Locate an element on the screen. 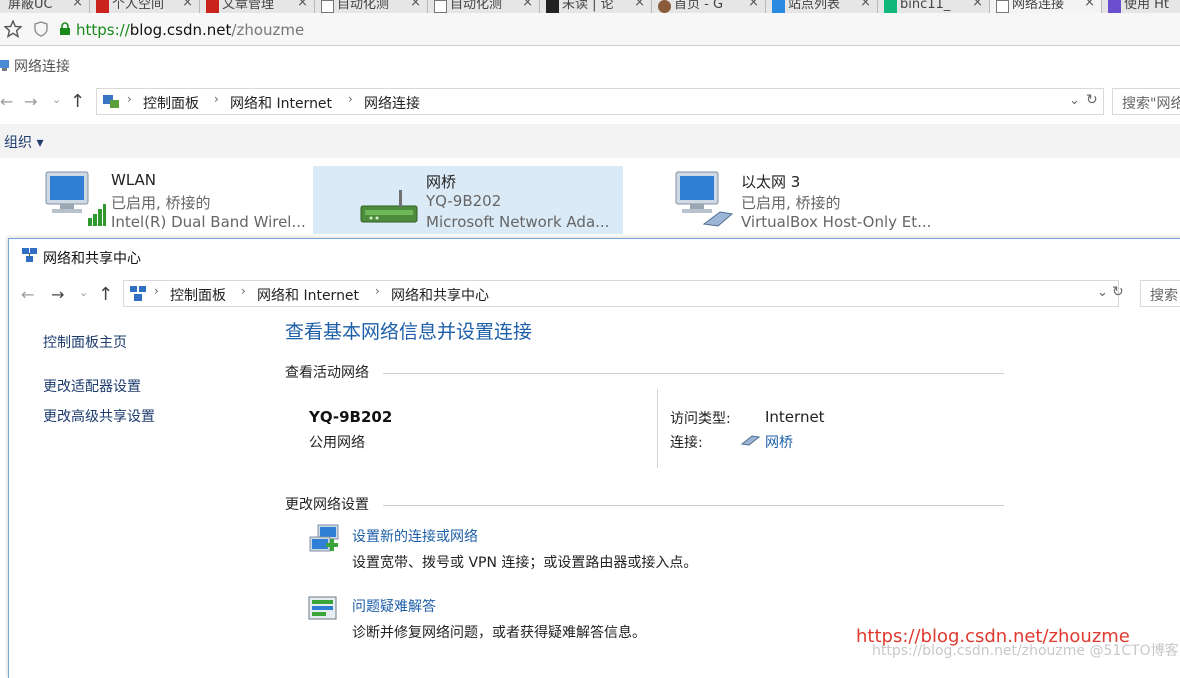  breadcrumb: › 控制面板 › 网络和 Internet › 网络和共享中心 ⌄ ↻ is located at coordinates (623, 293).